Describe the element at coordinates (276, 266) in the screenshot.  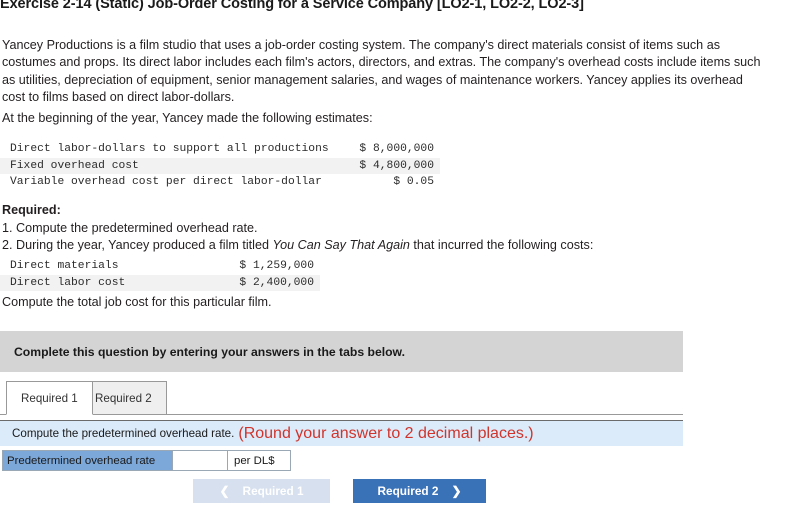
I see `table-cell-value: $ 1,259,000` at that location.